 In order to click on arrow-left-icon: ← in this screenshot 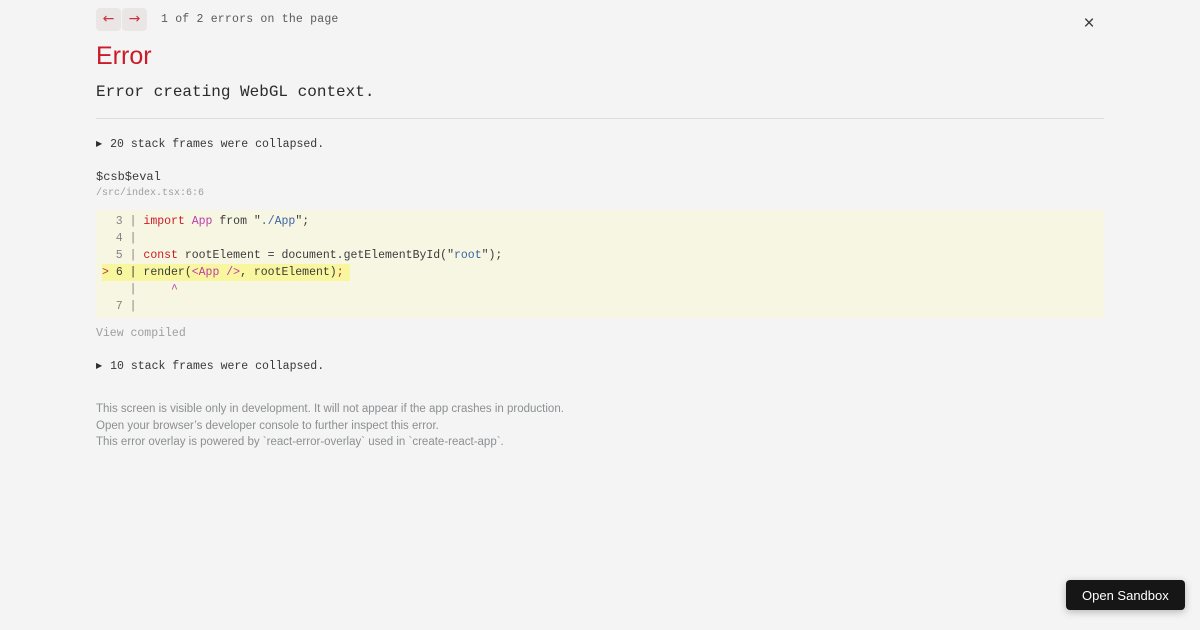, I will do `click(108, 19)`.